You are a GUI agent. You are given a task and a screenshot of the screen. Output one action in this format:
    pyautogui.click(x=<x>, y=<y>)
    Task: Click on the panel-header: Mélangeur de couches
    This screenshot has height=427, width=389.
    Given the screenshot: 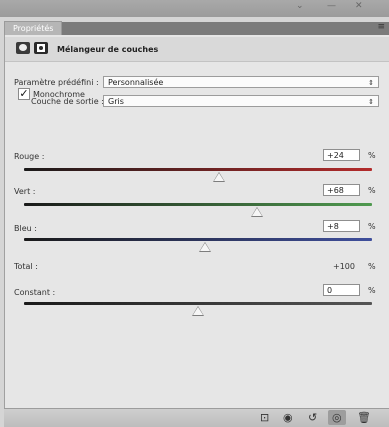 What is the action you would take?
    pyautogui.click(x=197, y=49)
    